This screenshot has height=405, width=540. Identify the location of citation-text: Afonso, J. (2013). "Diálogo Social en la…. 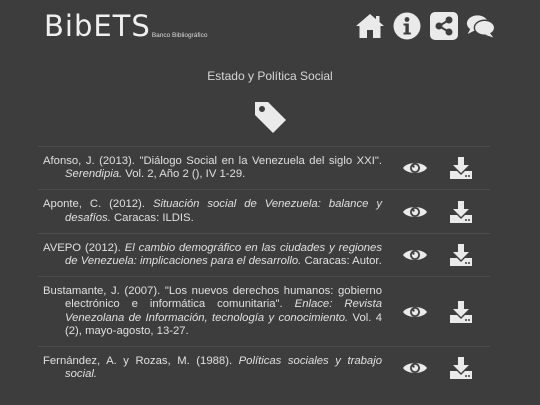
(212, 161).